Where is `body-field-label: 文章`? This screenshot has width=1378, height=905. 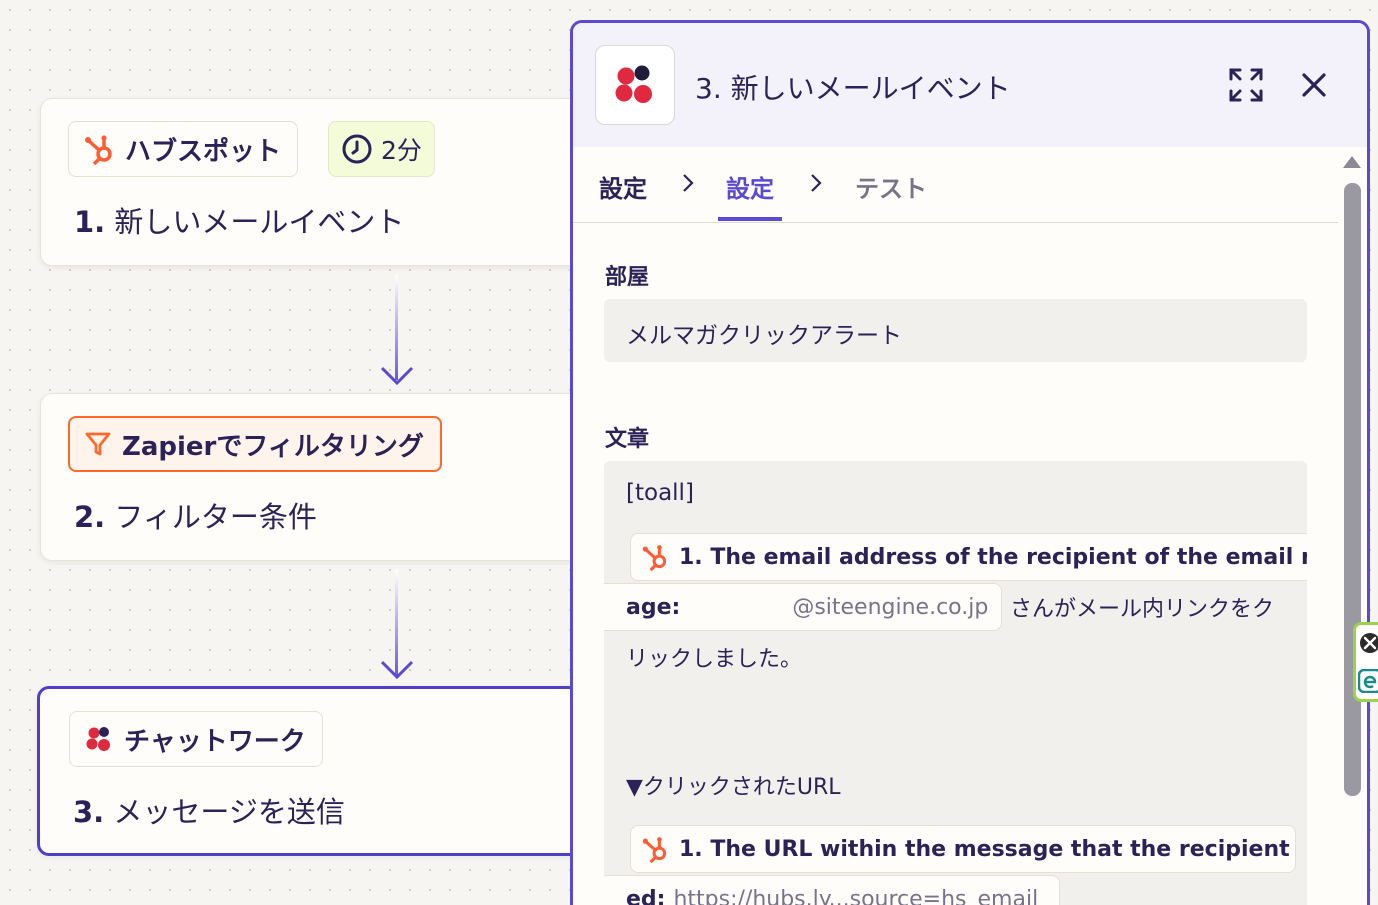 body-field-label: 文章 is located at coordinates (627, 439).